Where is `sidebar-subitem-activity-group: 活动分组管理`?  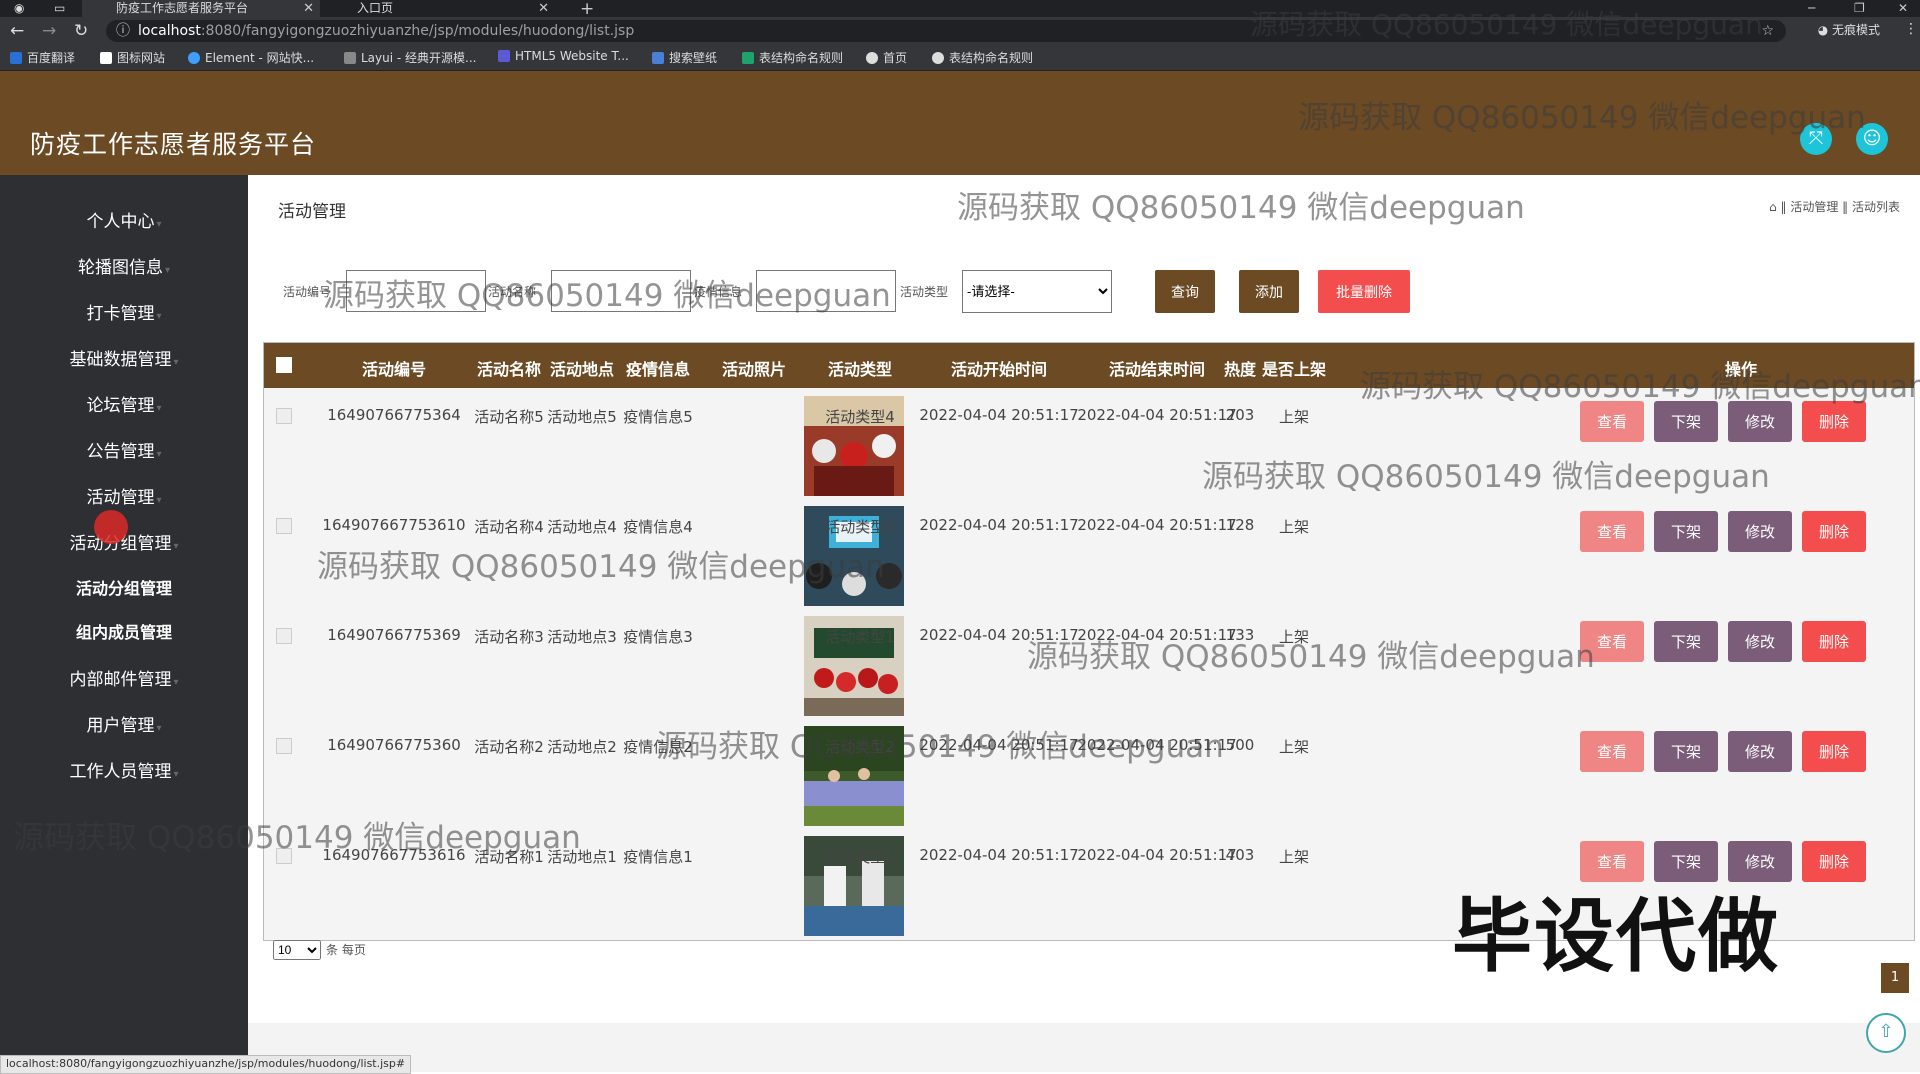
sidebar-subitem-activity-group: 活动分组管理 is located at coordinates (124, 587).